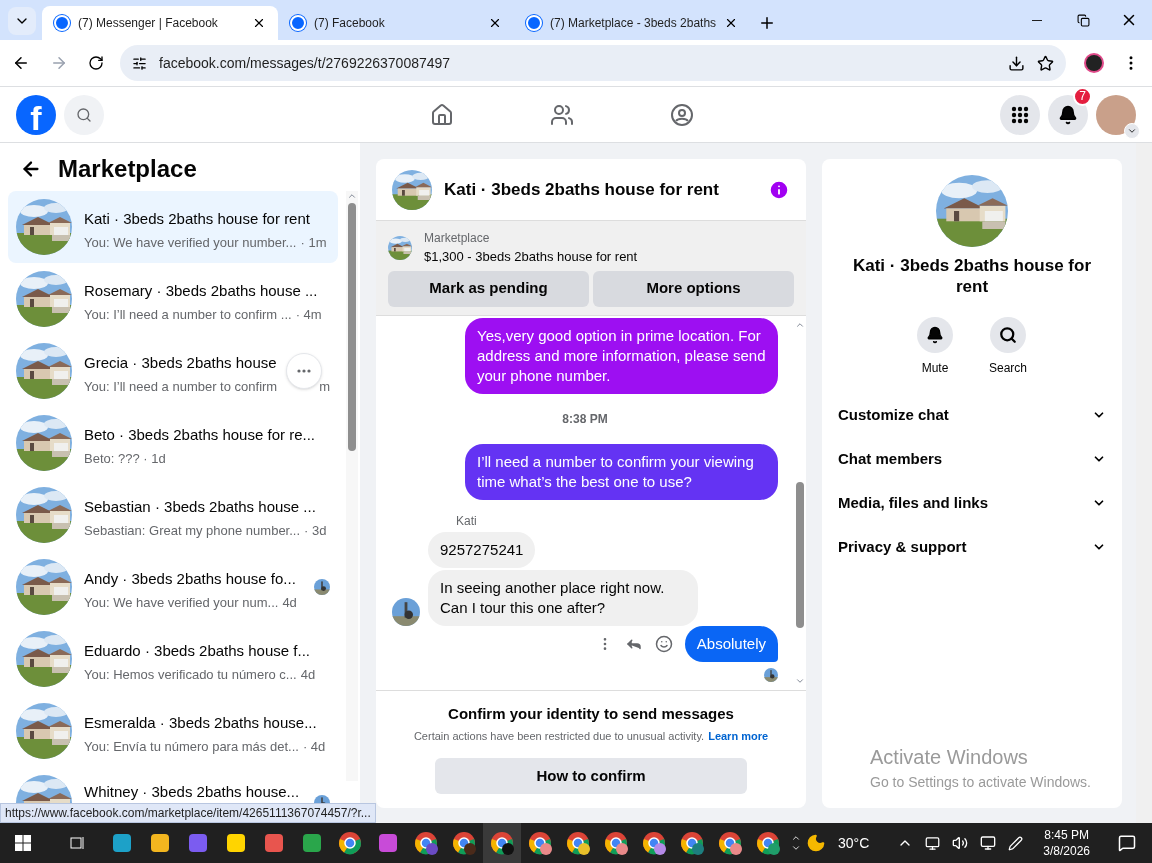  Describe the element at coordinates (23, 843) in the screenshot. I see `windows-start-icon` at that location.